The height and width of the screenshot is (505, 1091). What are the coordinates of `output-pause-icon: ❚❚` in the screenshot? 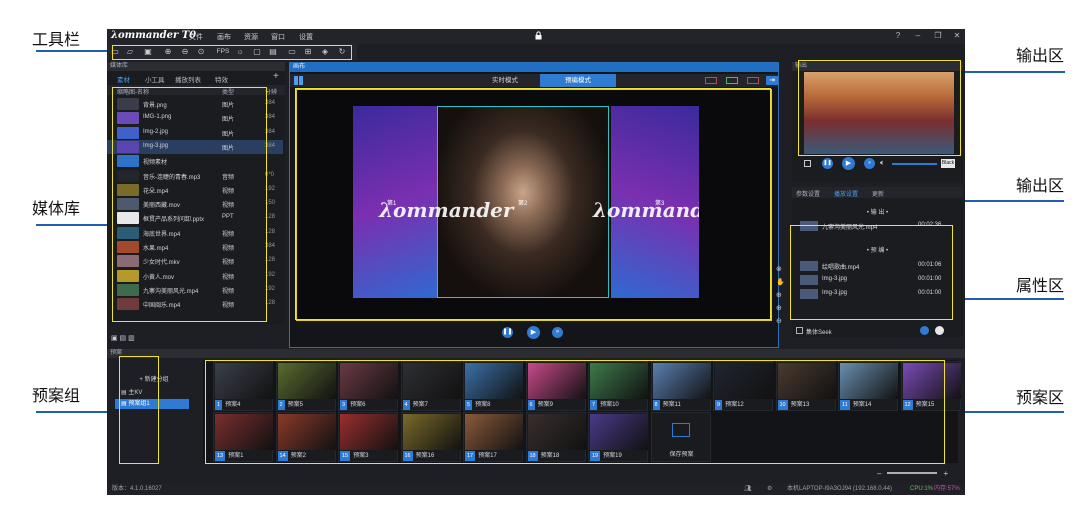 It's located at (827, 163).